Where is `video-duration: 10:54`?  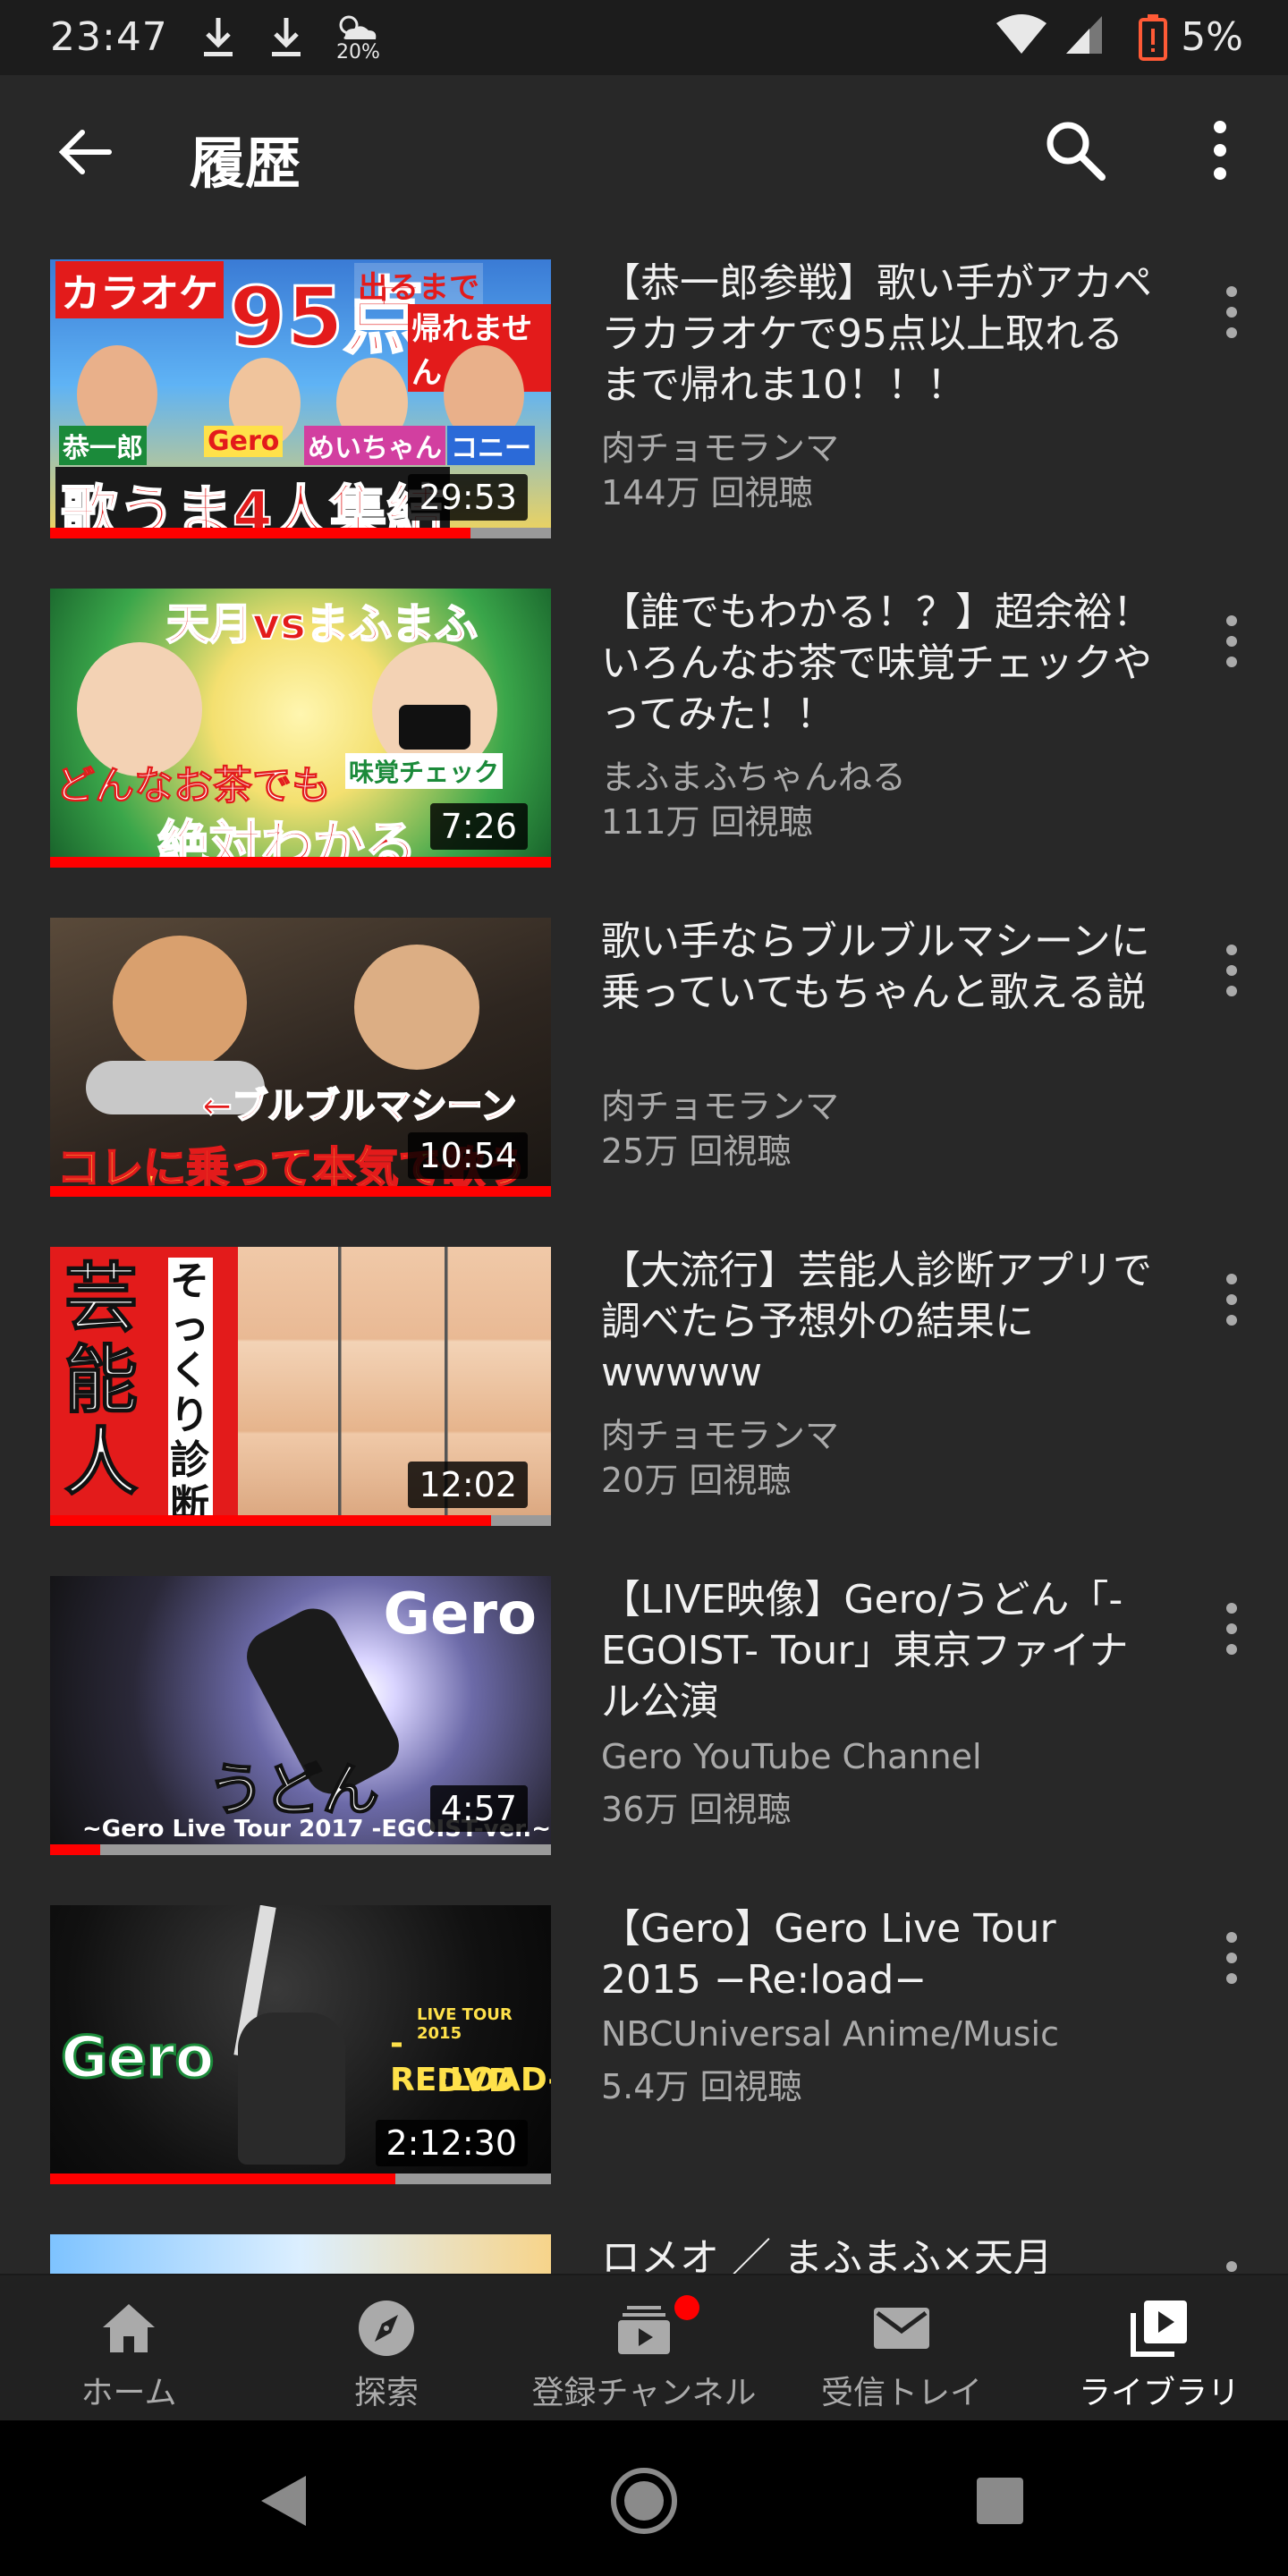 video-duration: 10:54 is located at coordinates (468, 1155).